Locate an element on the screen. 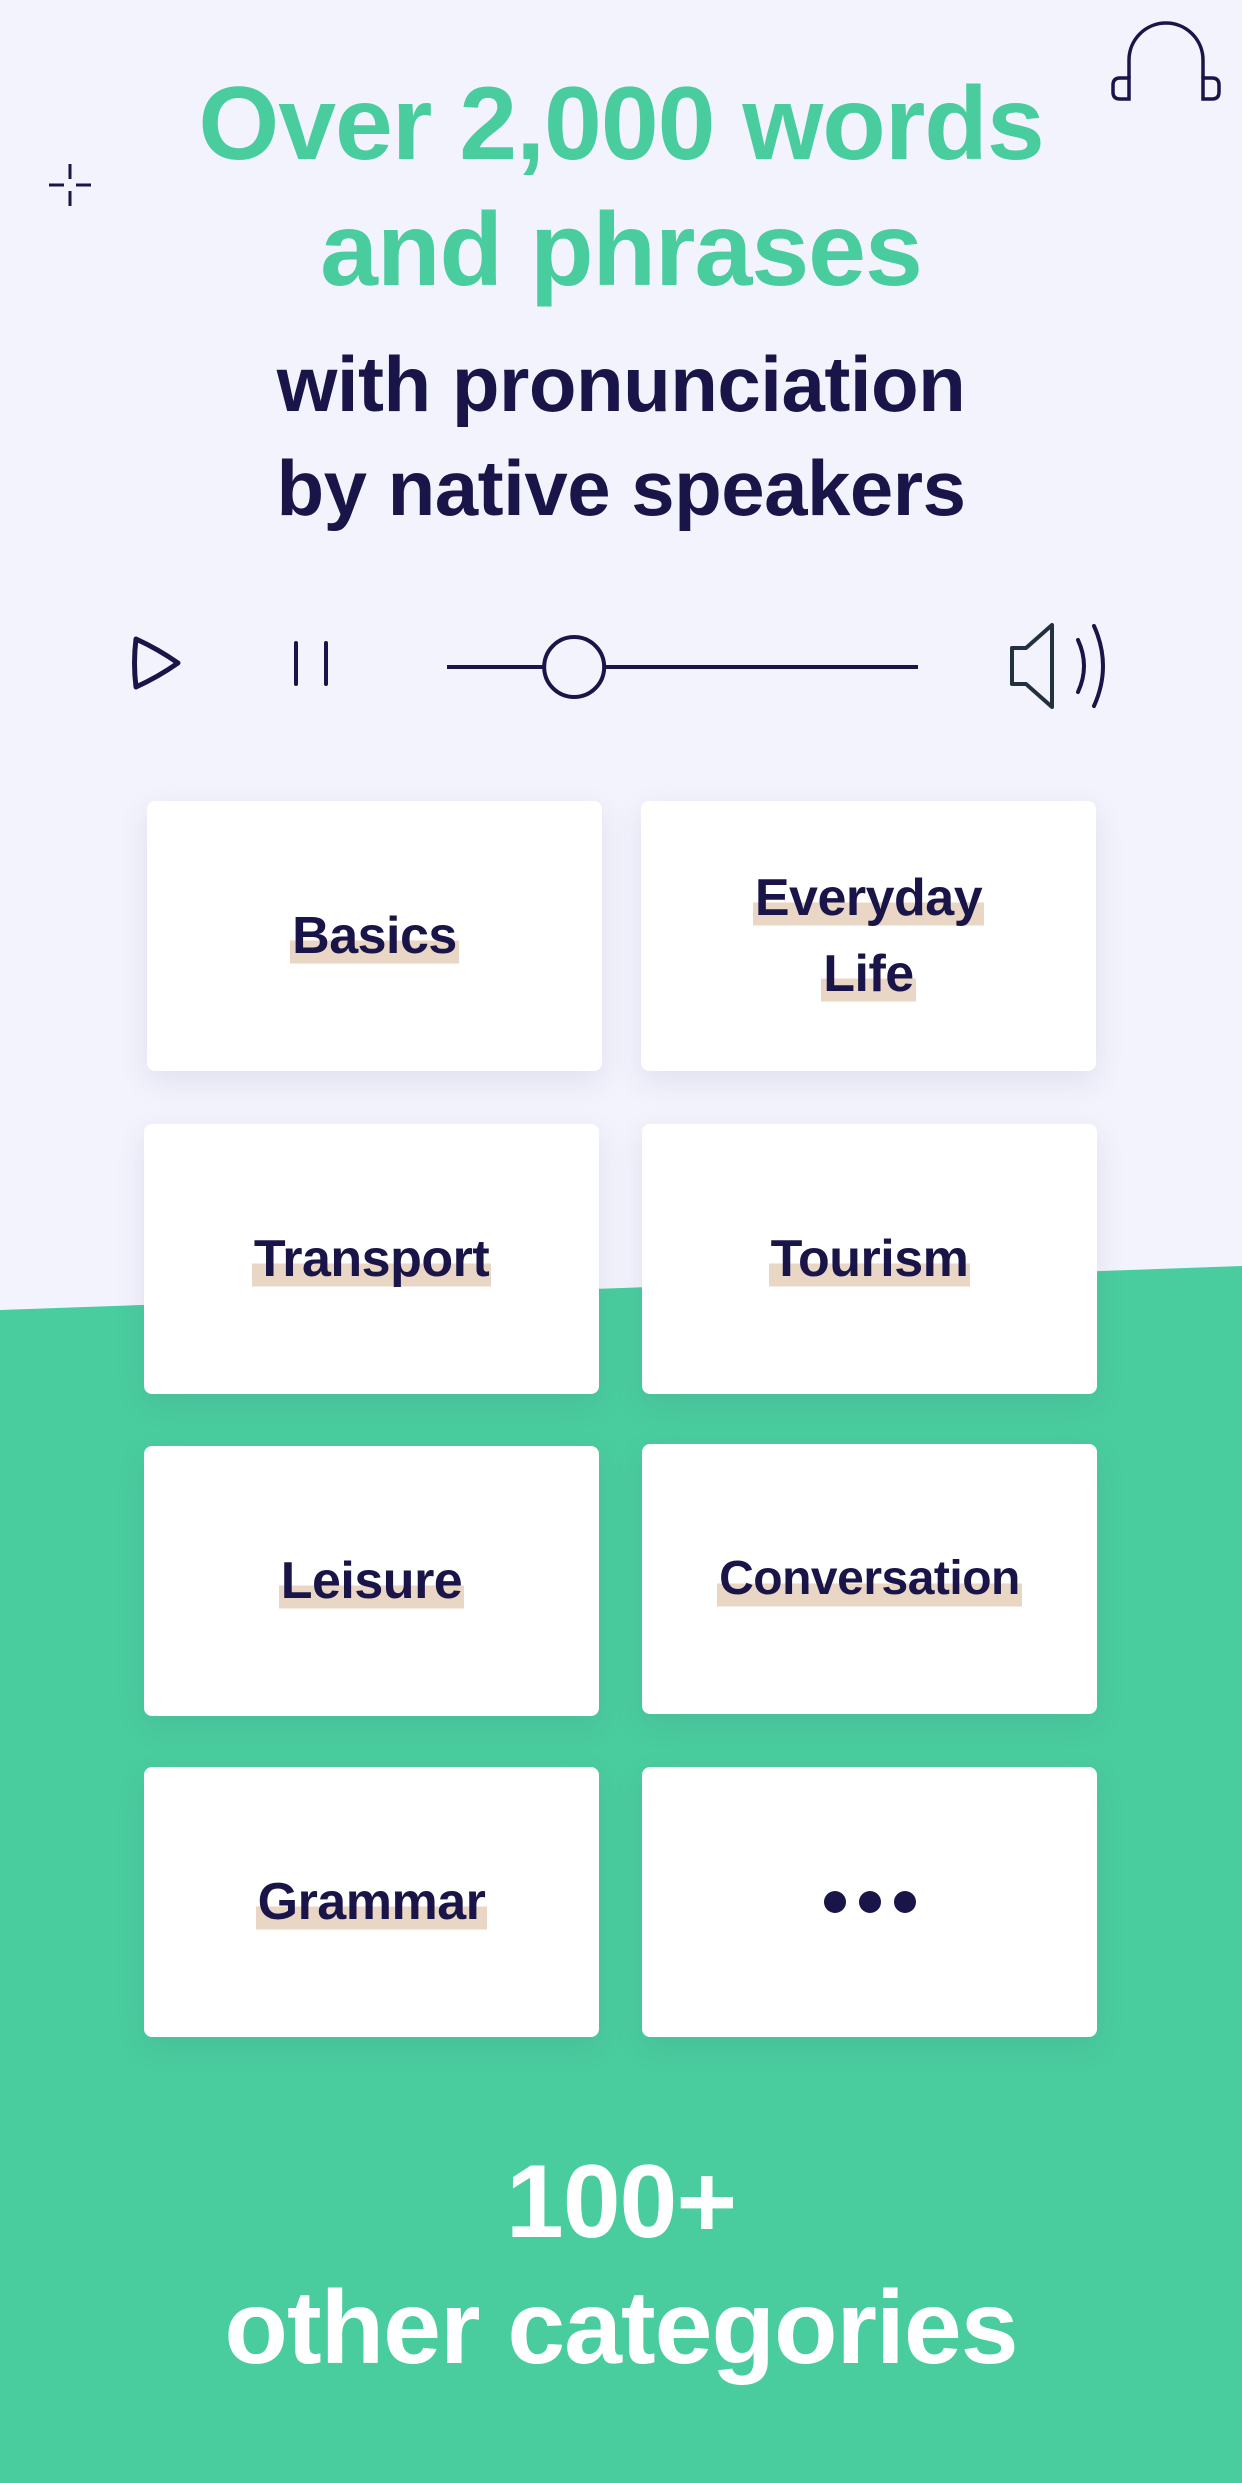 The image size is (1242, 2483). footer-count: 100+ is located at coordinates (621, 2202).